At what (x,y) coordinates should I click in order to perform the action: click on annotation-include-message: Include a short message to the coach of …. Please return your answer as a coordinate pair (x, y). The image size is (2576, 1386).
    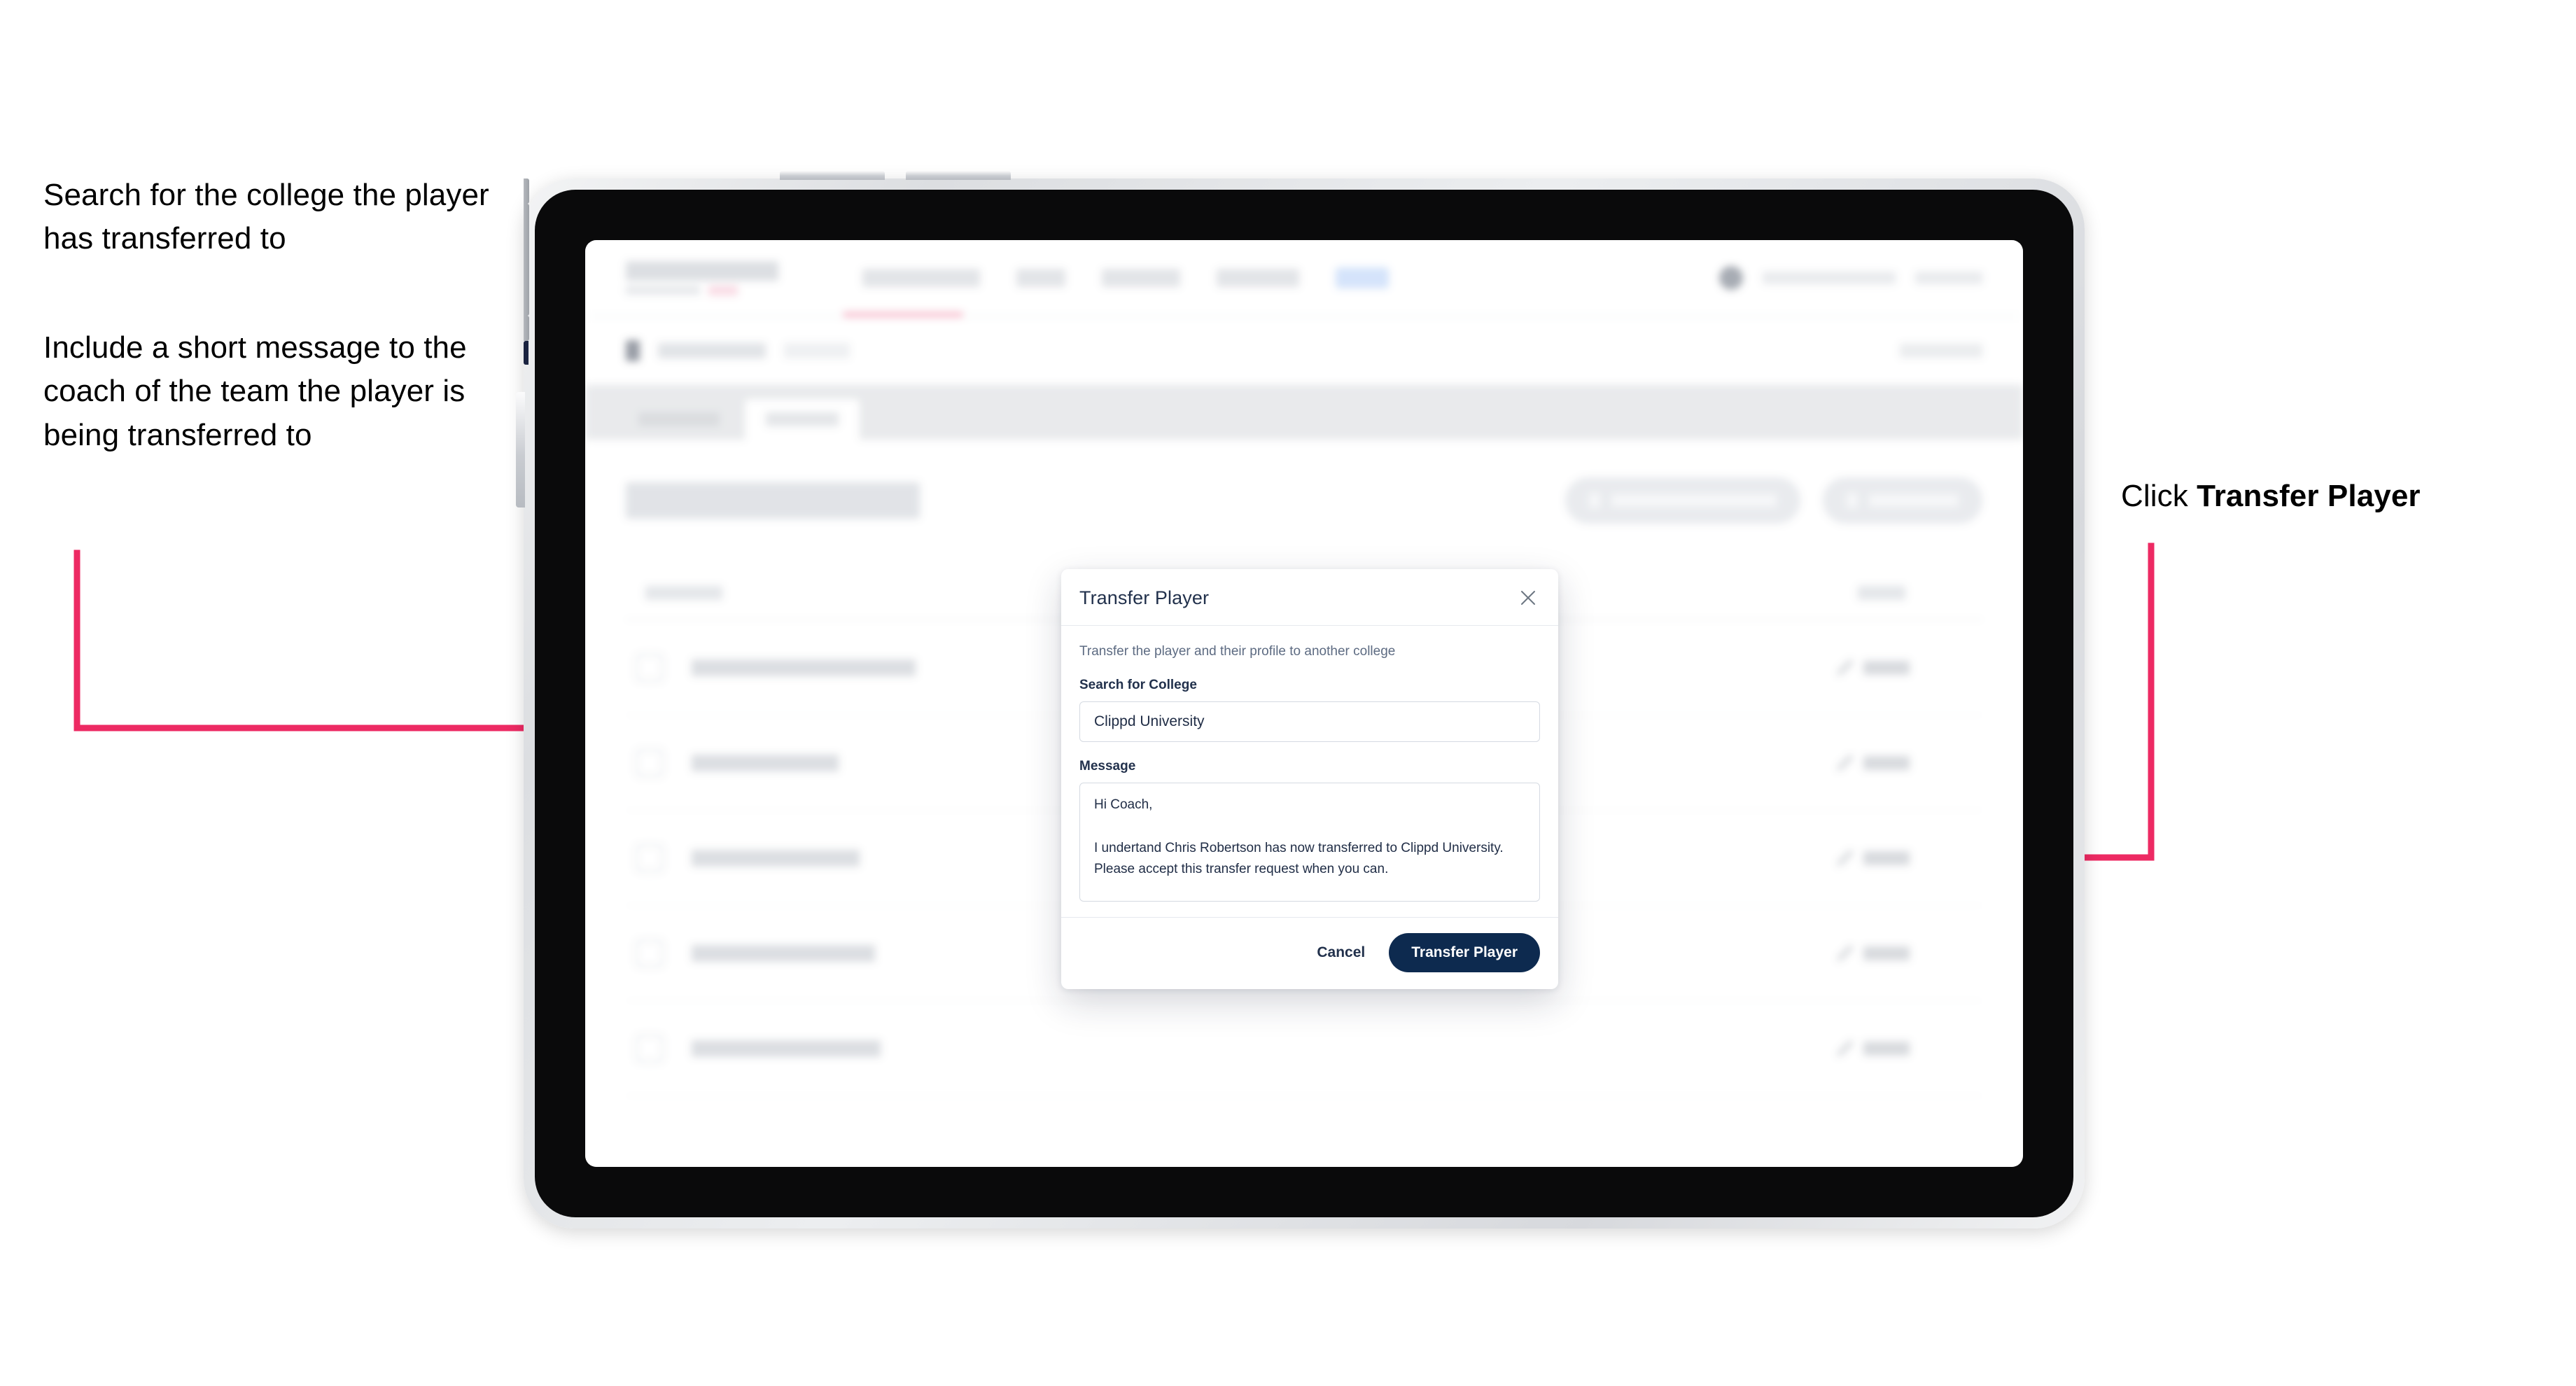
    Looking at the image, I should click on (255, 391).